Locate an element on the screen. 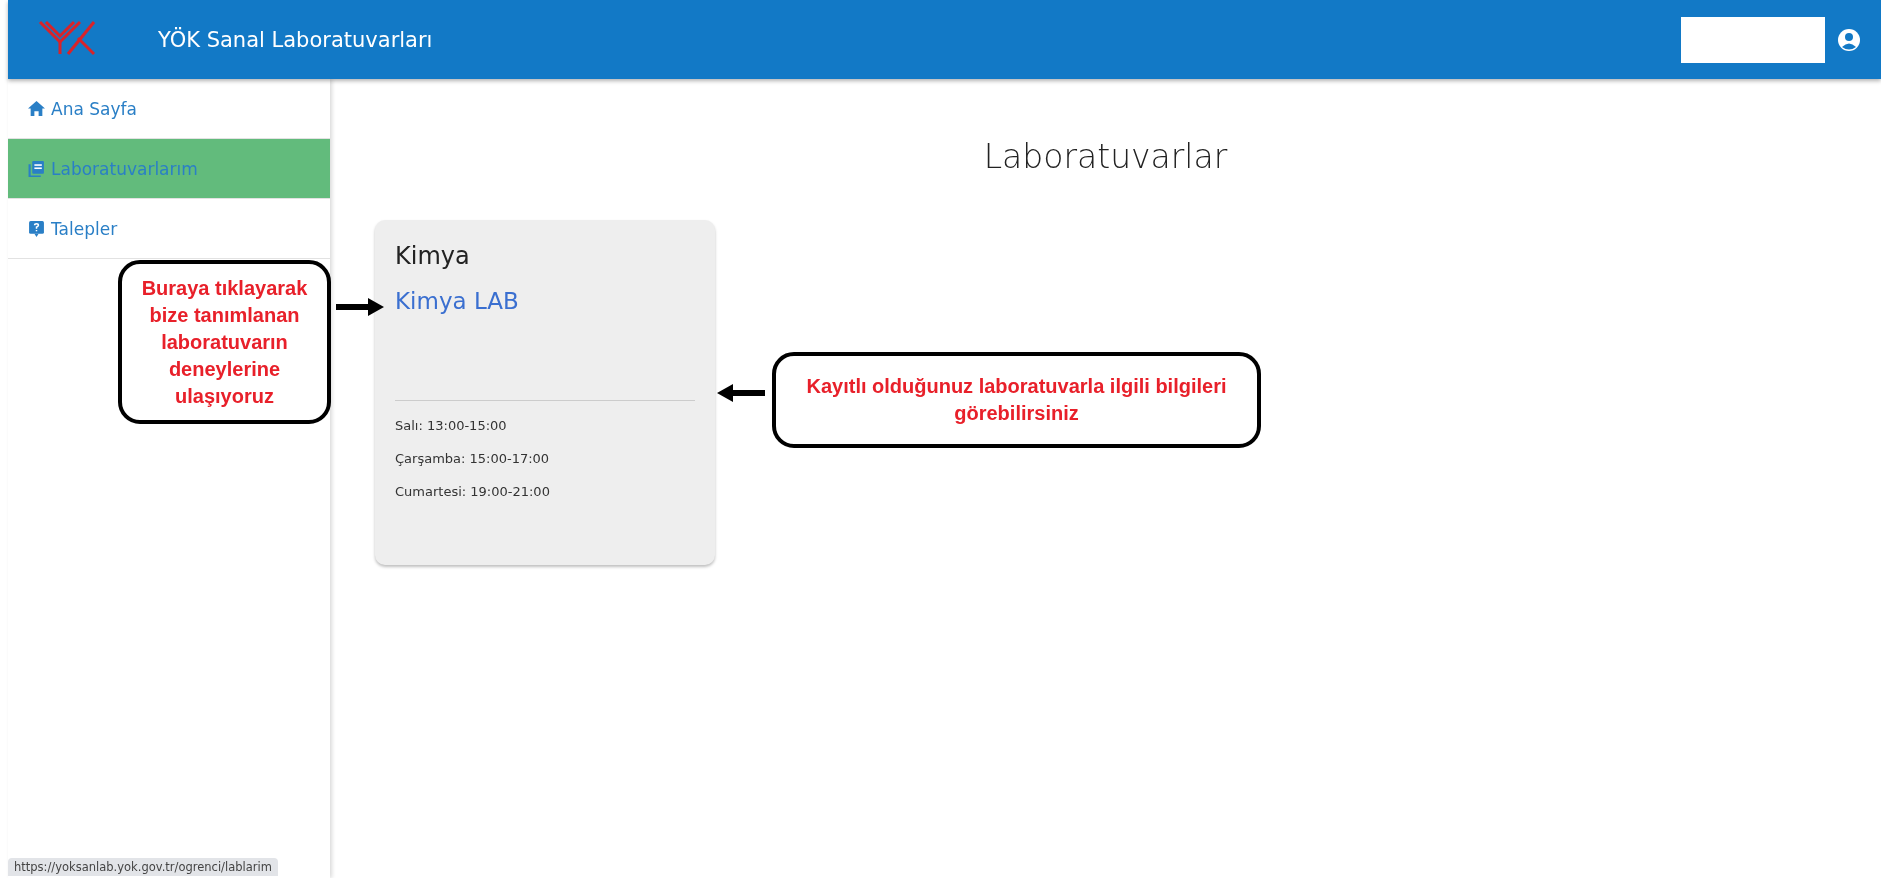 Image resolution: width=1881 pixels, height=878 pixels. lab-link: Kimya LAB is located at coordinates (457, 301).